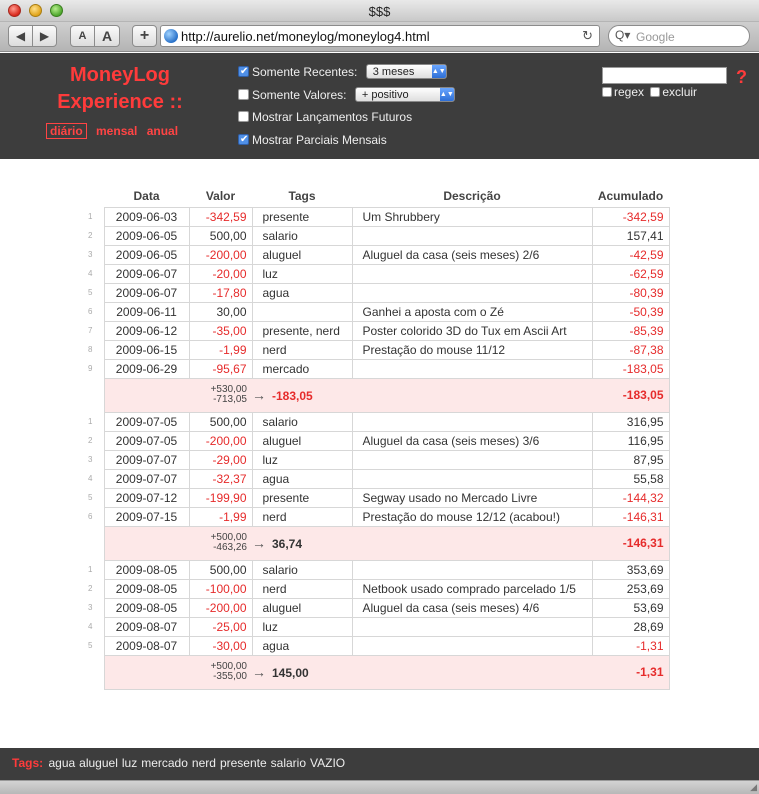  Describe the element at coordinates (20, 36) in the screenshot. I see `back-button: ◀` at that location.